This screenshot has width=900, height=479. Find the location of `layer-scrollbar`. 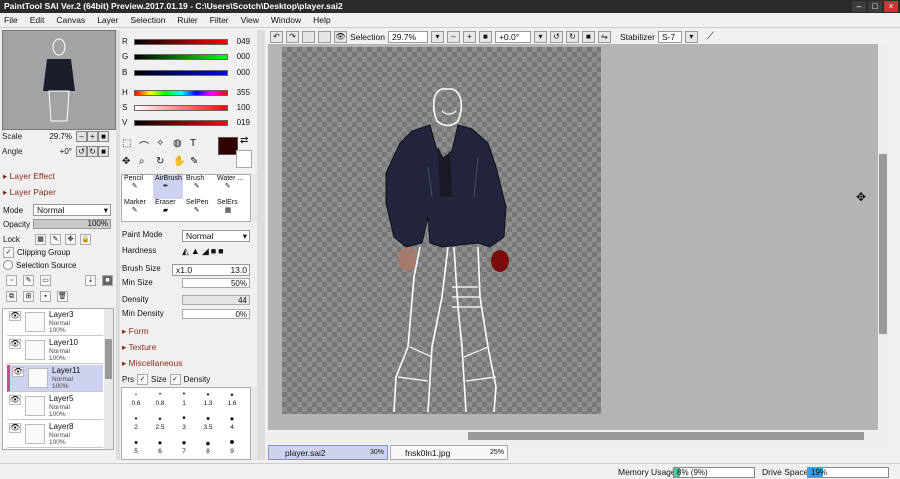

layer-scrollbar is located at coordinates (108, 379).